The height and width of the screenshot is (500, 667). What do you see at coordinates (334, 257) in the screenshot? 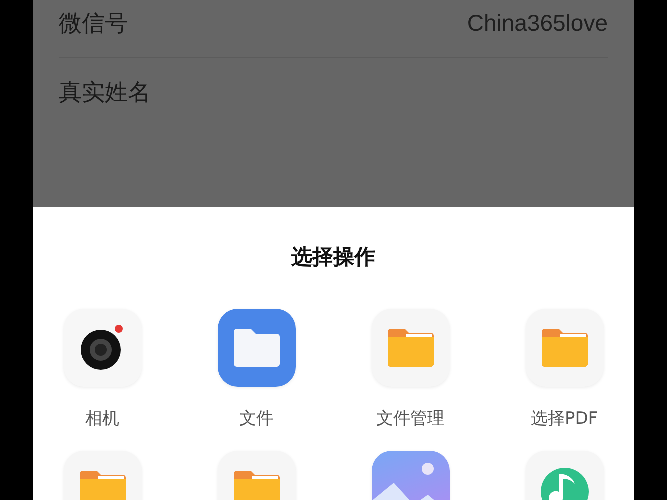
I see `sheet-title: 选择操作` at bounding box center [334, 257].